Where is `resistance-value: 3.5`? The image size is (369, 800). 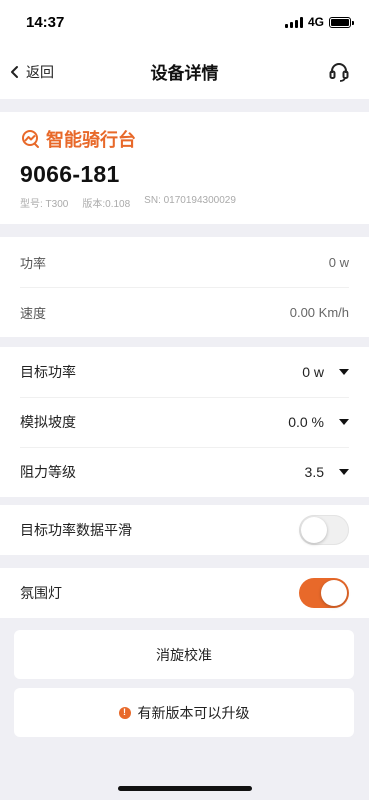 resistance-value: 3.5 is located at coordinates (314, 472).